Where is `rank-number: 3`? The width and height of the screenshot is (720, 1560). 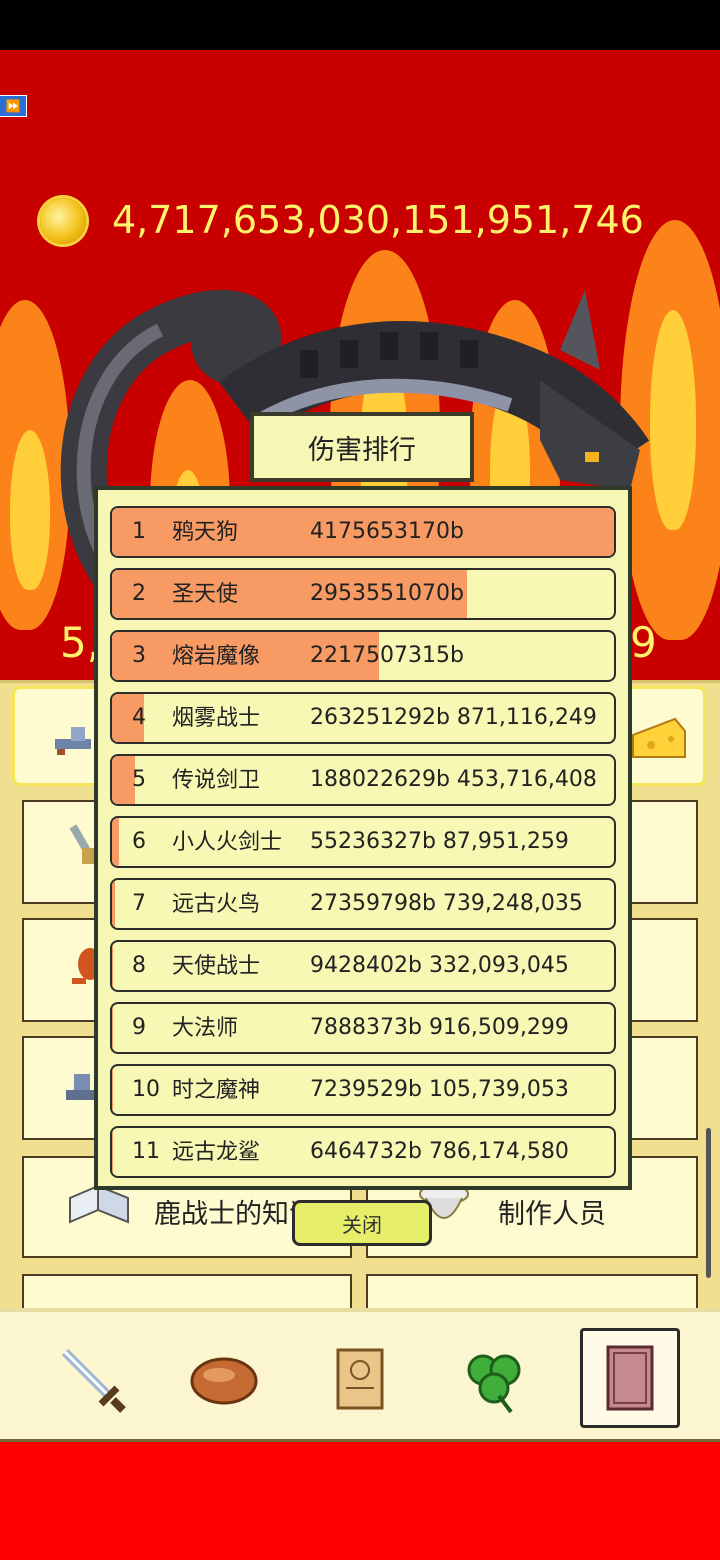 rank-number: 3 is located at coordinates (139, 655).